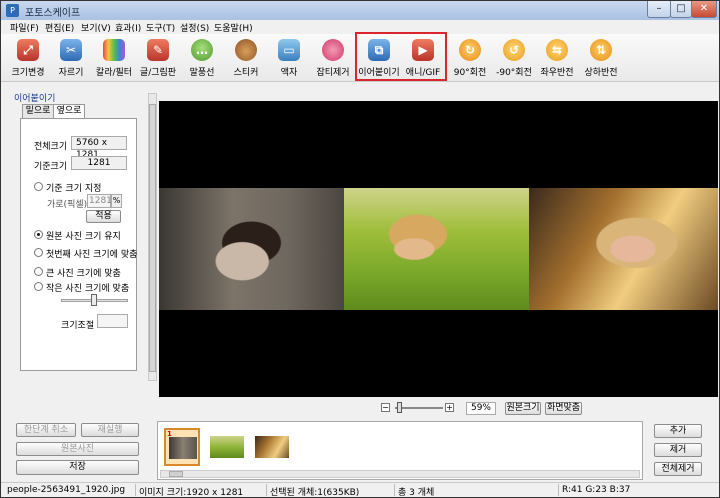 Image resolution: width=720 pixels, height=498 pixels. Describe the element at coordinates (251, 249) in the screenshot. I see `photo-woman-sweater` at that location.